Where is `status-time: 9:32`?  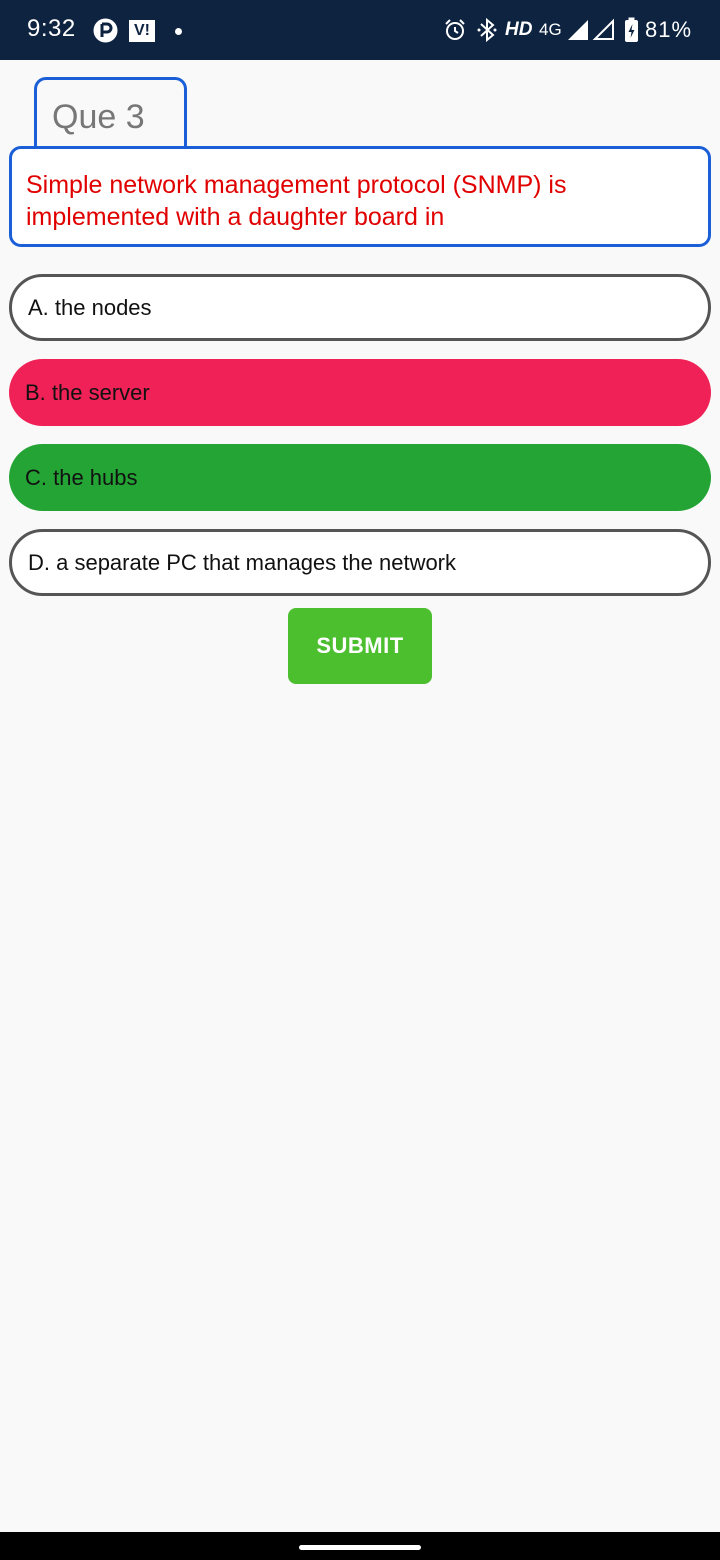
status-time: 9:32 is located at coordinates (51, 28).